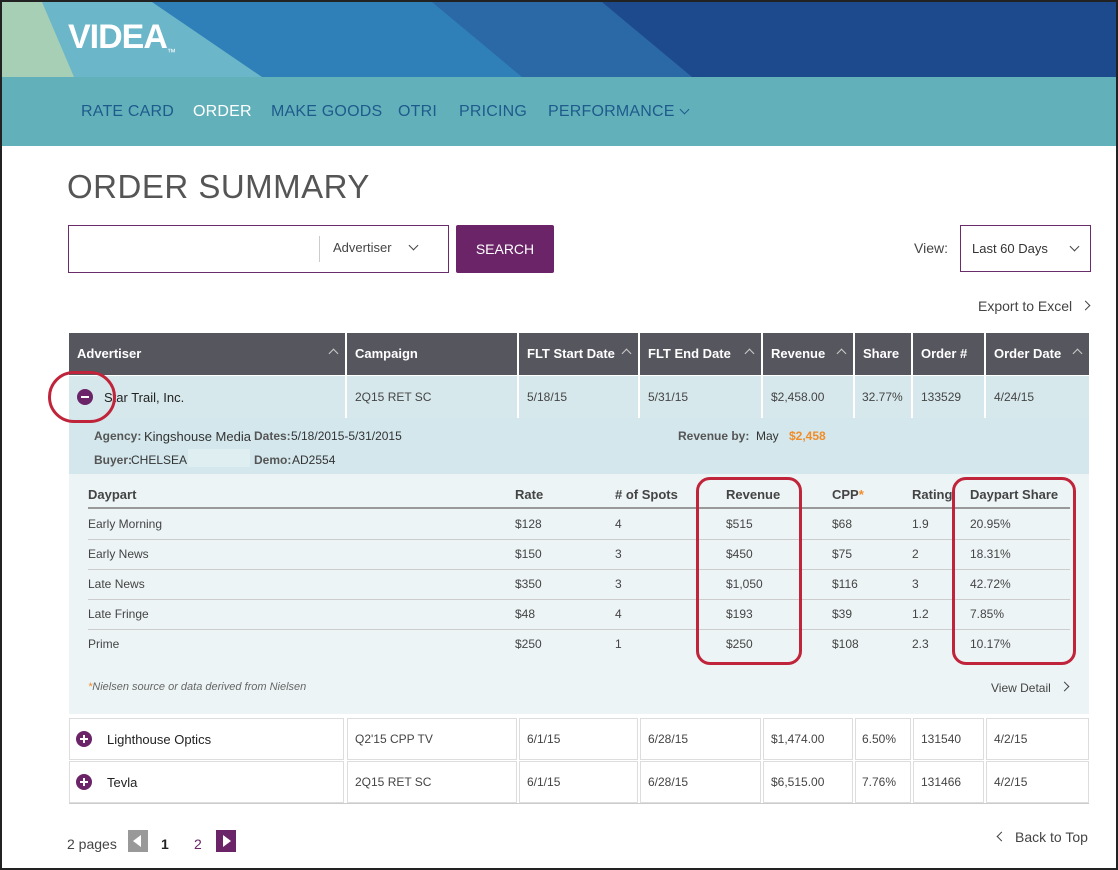  Describe the element at coordinates (915, 584) in the screenshot. I see `daypart-rating: 3` at that location.